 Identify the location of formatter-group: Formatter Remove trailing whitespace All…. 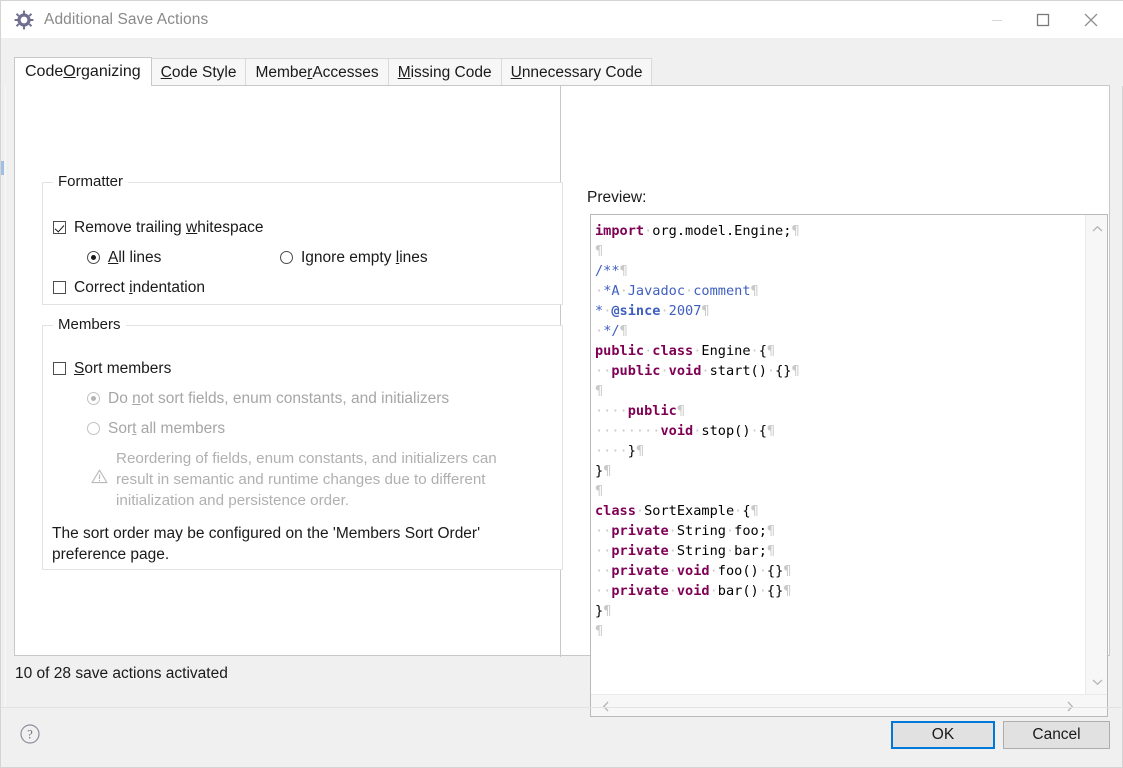
(302, 239).